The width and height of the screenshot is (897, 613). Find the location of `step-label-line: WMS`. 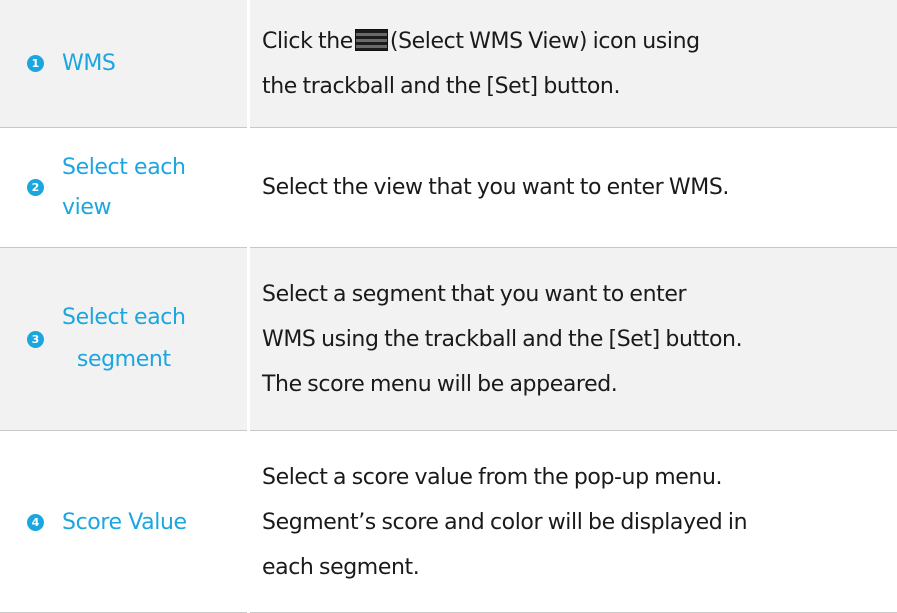

step-label-line: WMS is located at coordinates (89, 63).